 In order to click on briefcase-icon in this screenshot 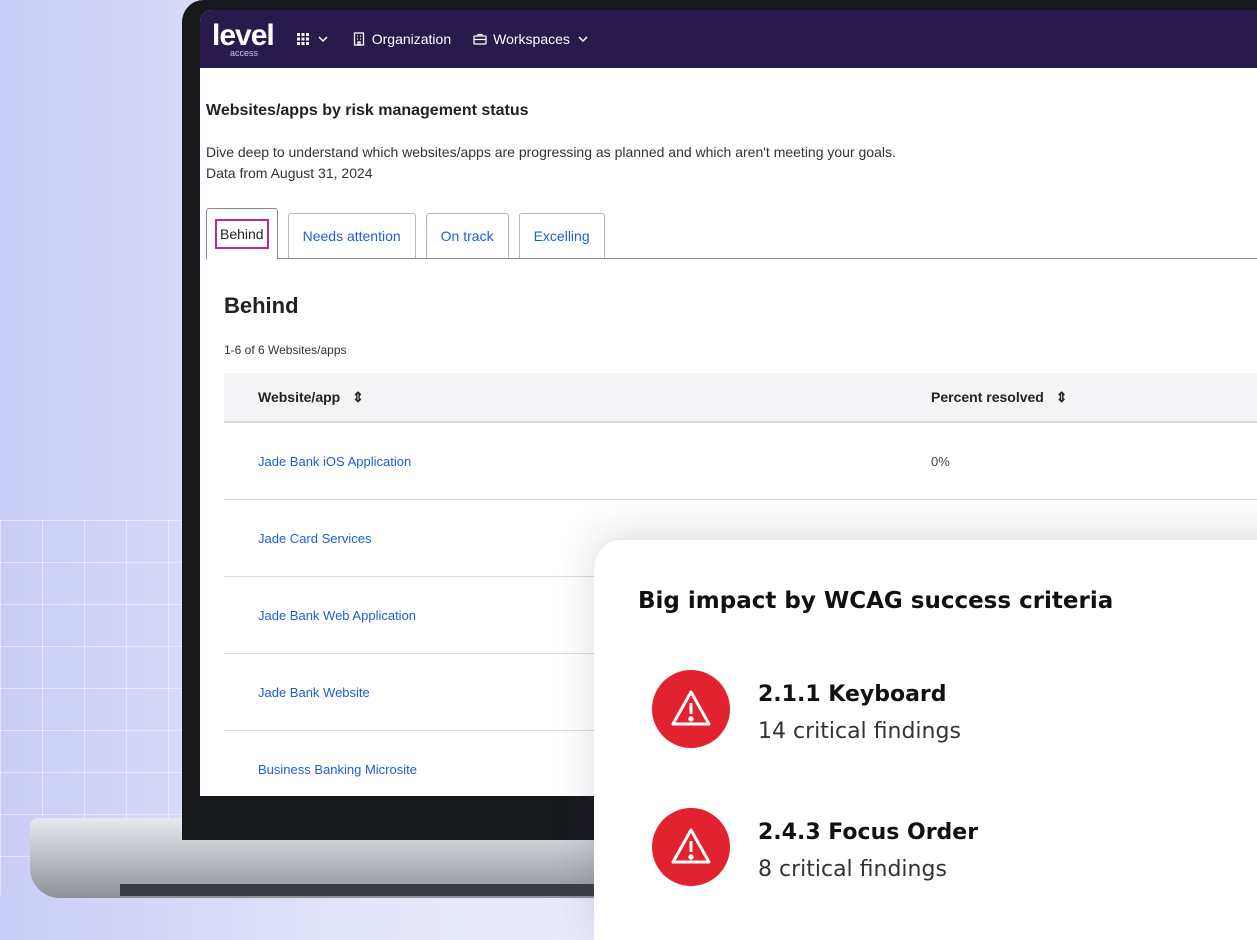, I will do `click(480, 39)`.